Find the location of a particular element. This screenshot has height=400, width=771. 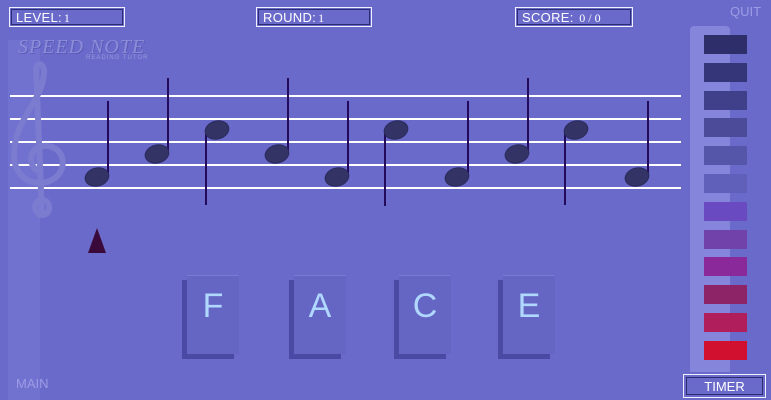

answer-key-e: E is located at coordinates (529, 314).